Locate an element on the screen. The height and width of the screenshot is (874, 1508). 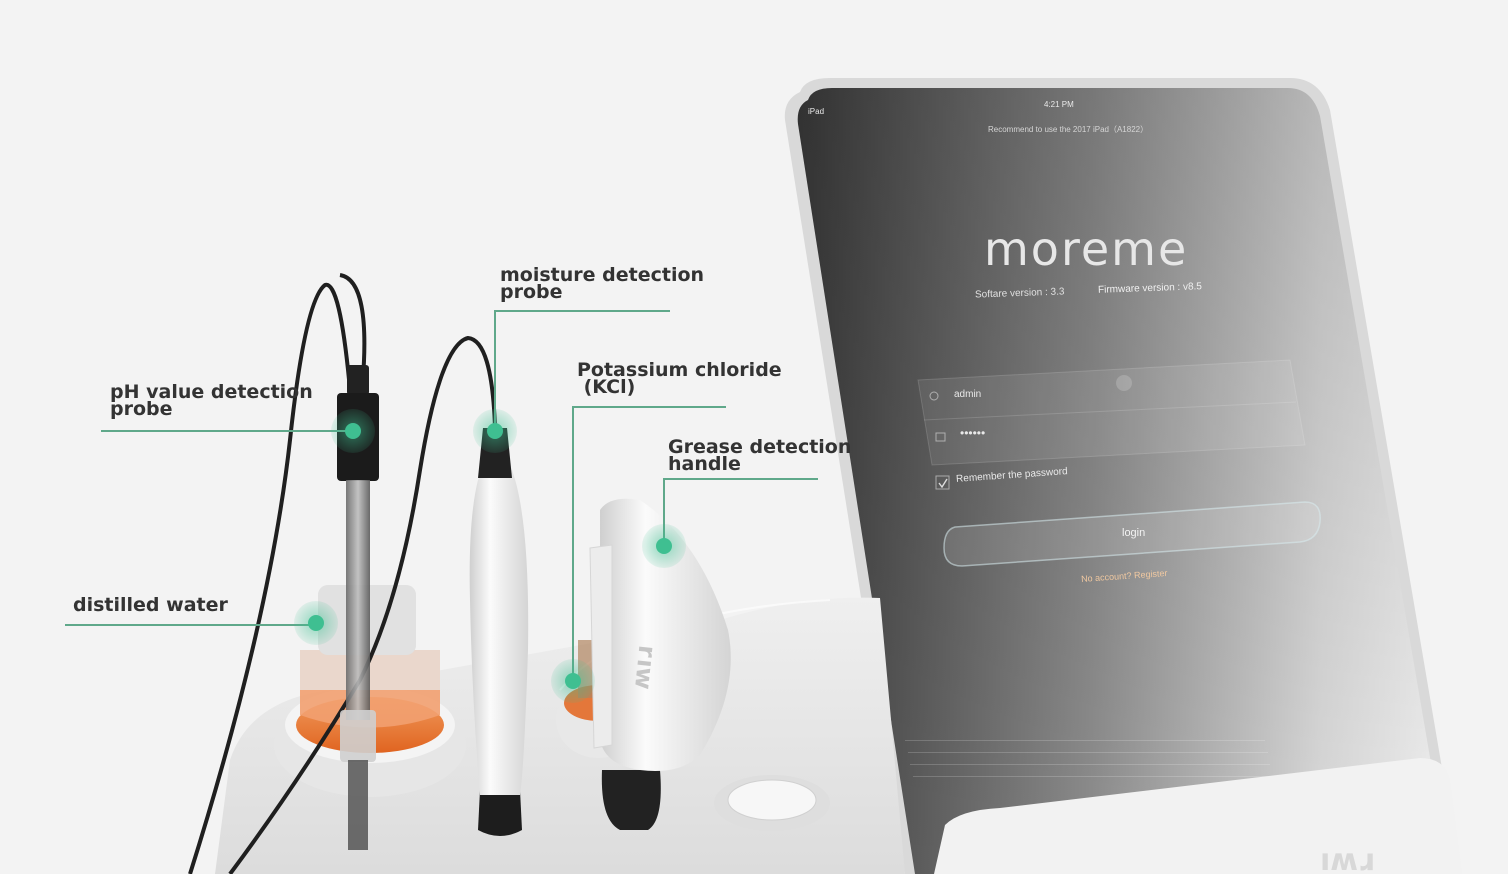
distilled-water-marker is located at coordinates (316, 623).